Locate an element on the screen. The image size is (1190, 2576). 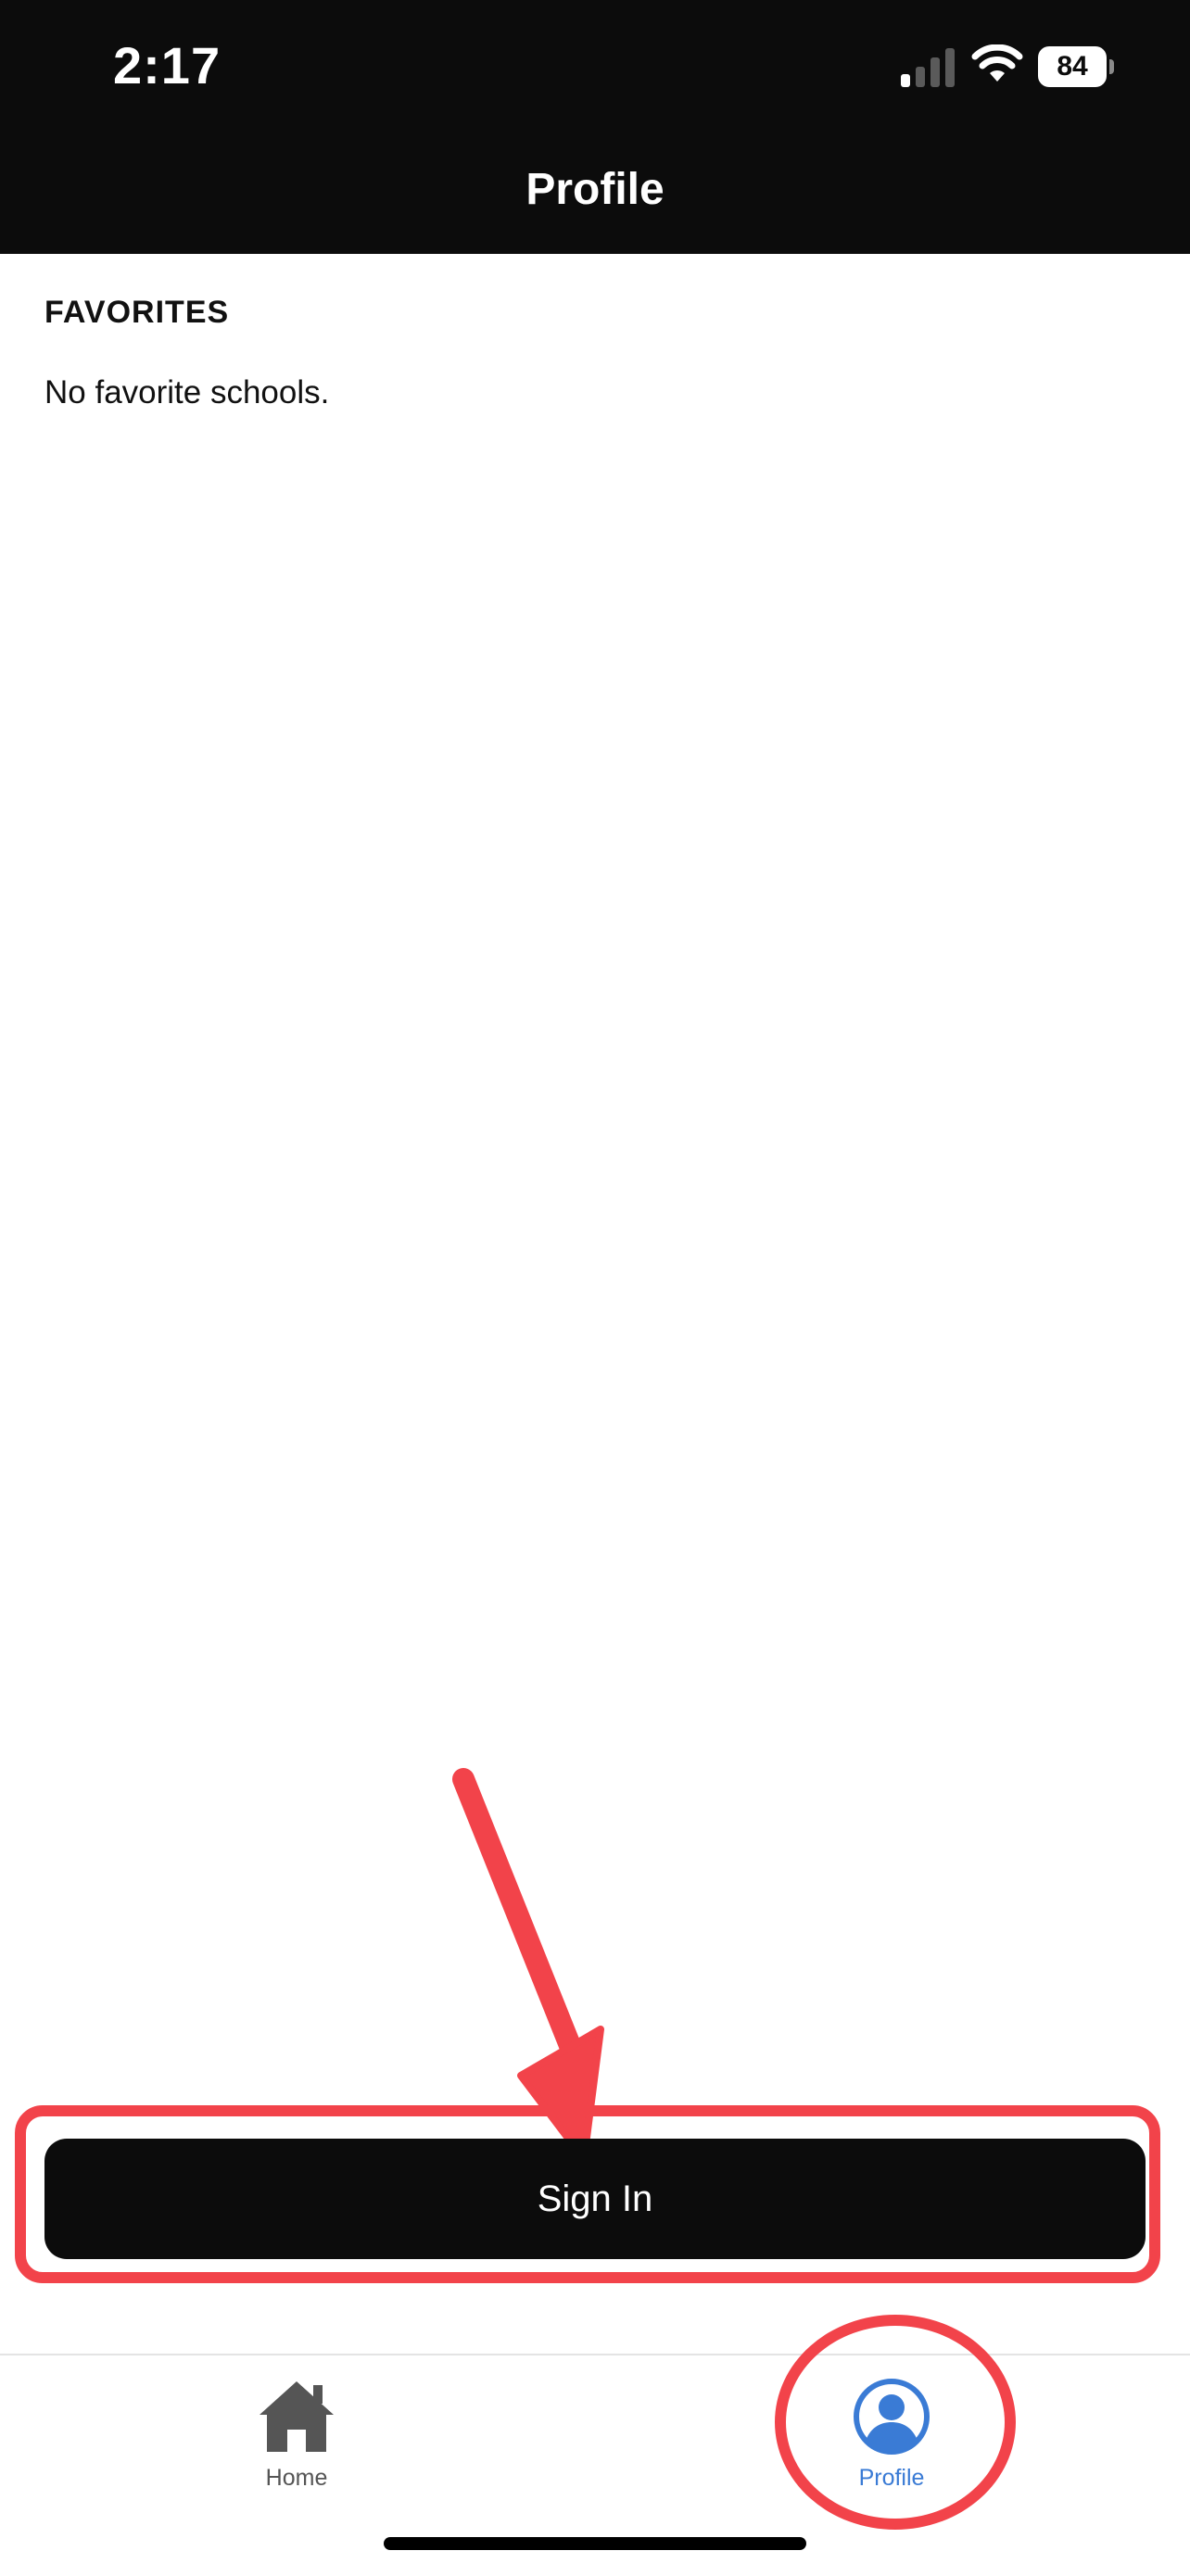
tab-home-label: Home is located at coordinates (296, 2478).